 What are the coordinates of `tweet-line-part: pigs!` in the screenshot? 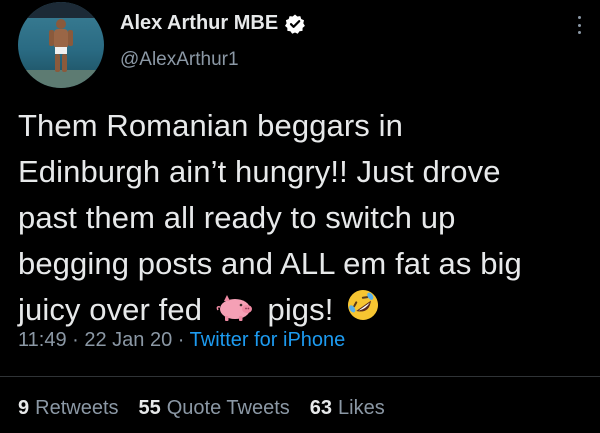 It's located at (300, 309).